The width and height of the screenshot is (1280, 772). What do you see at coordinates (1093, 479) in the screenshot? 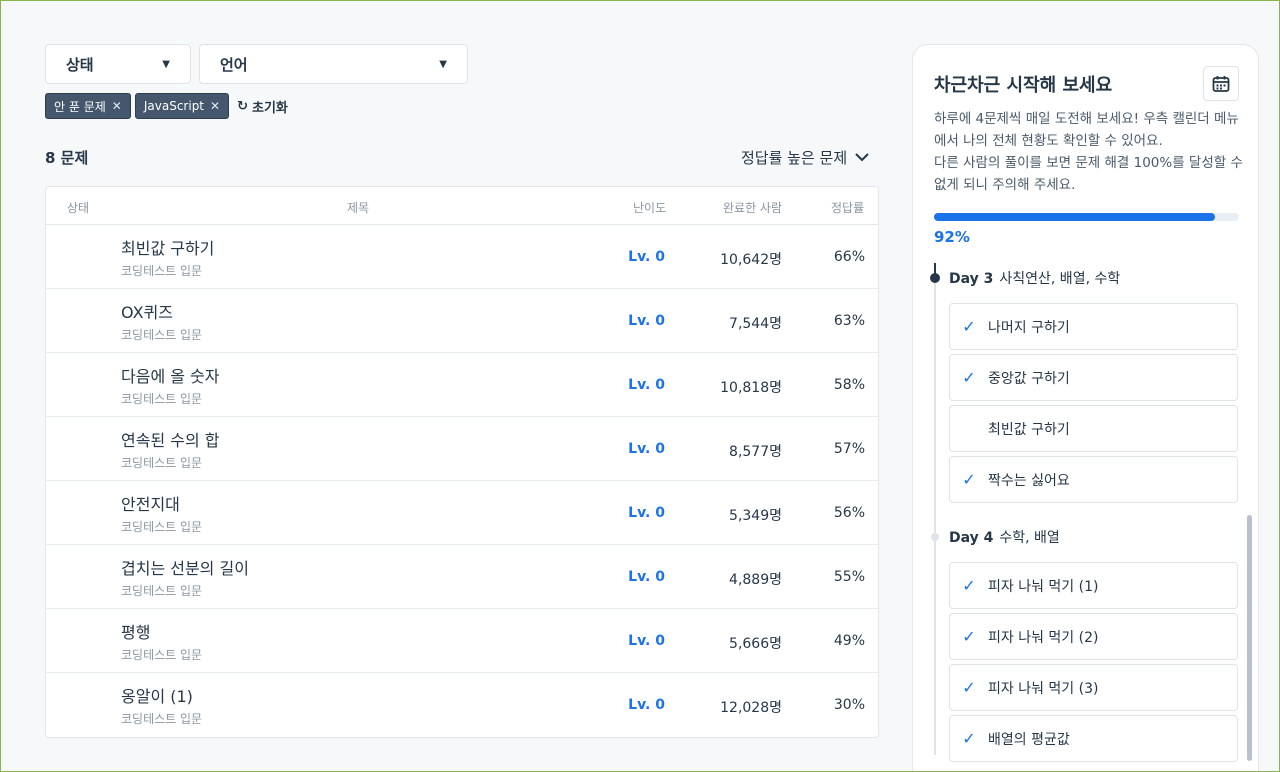
I see `task-item: ✓ 짝수는 싫어요` at bounding box center [1093, 479].